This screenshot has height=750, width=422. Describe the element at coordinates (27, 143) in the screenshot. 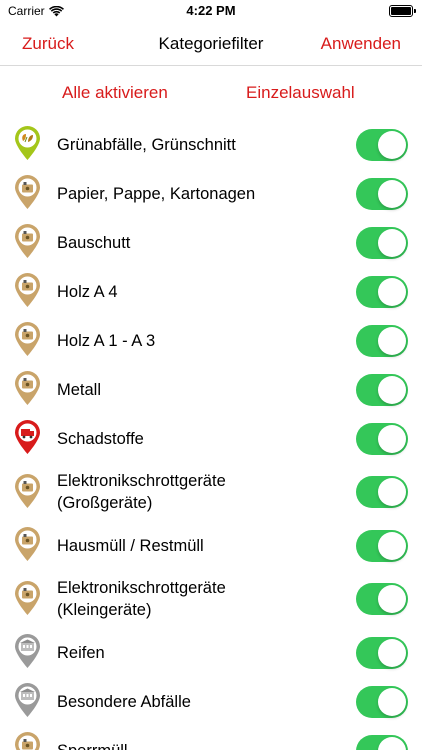

I see `leaf-pin-icon` at that location.